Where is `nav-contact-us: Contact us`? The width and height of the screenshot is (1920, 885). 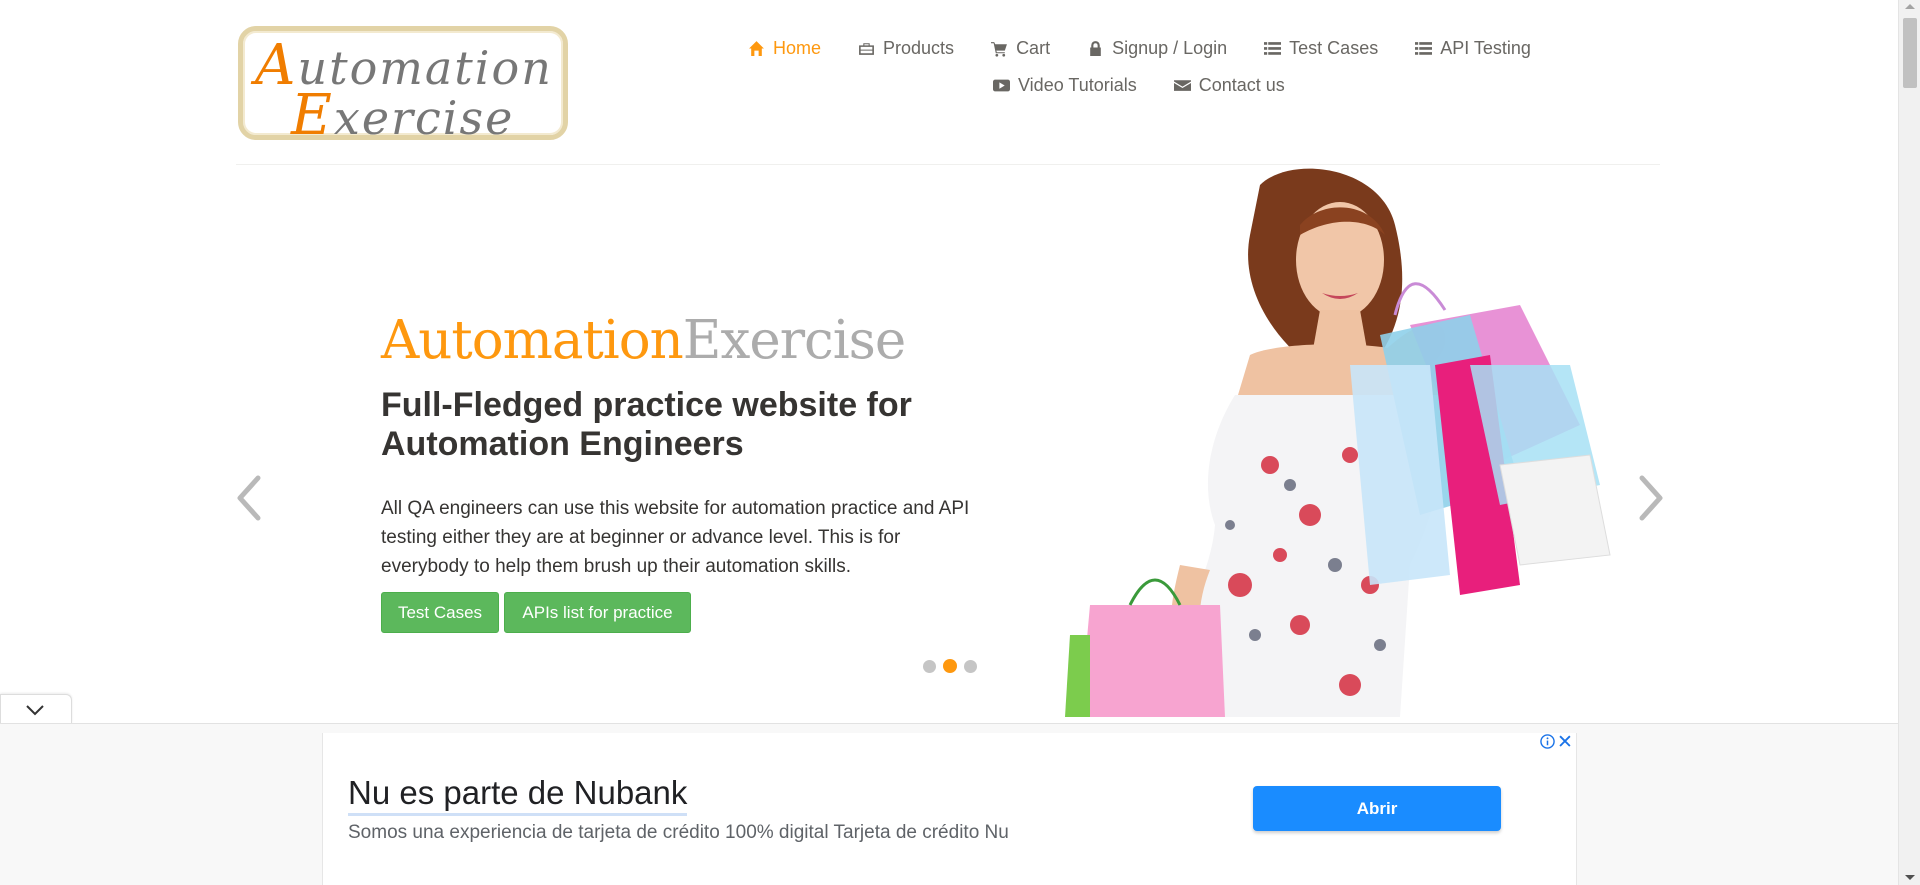 nav-contact-us: Contact us is located at coordinates (1229, 85).